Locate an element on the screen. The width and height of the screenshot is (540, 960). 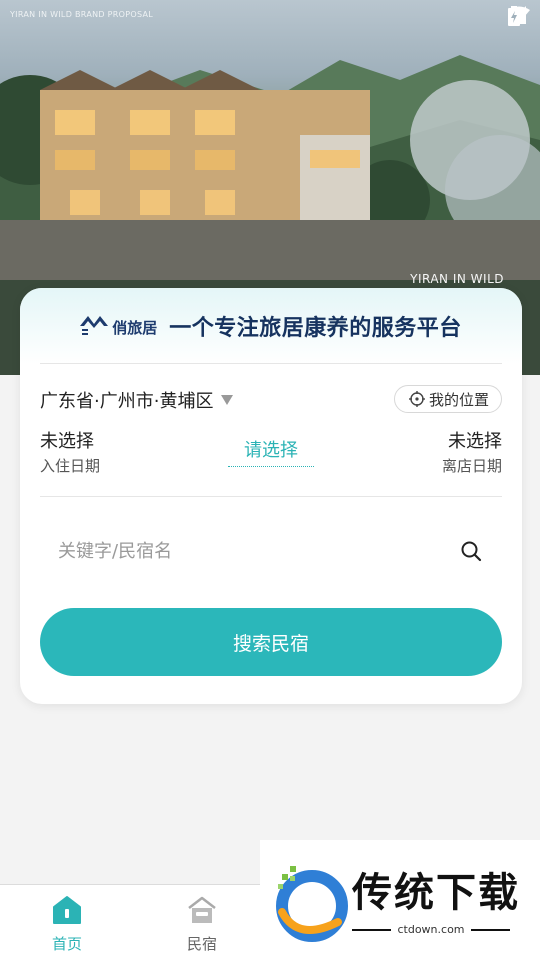
search-homestay-button: 搜索民宿 is located at coordinates (271, 642).